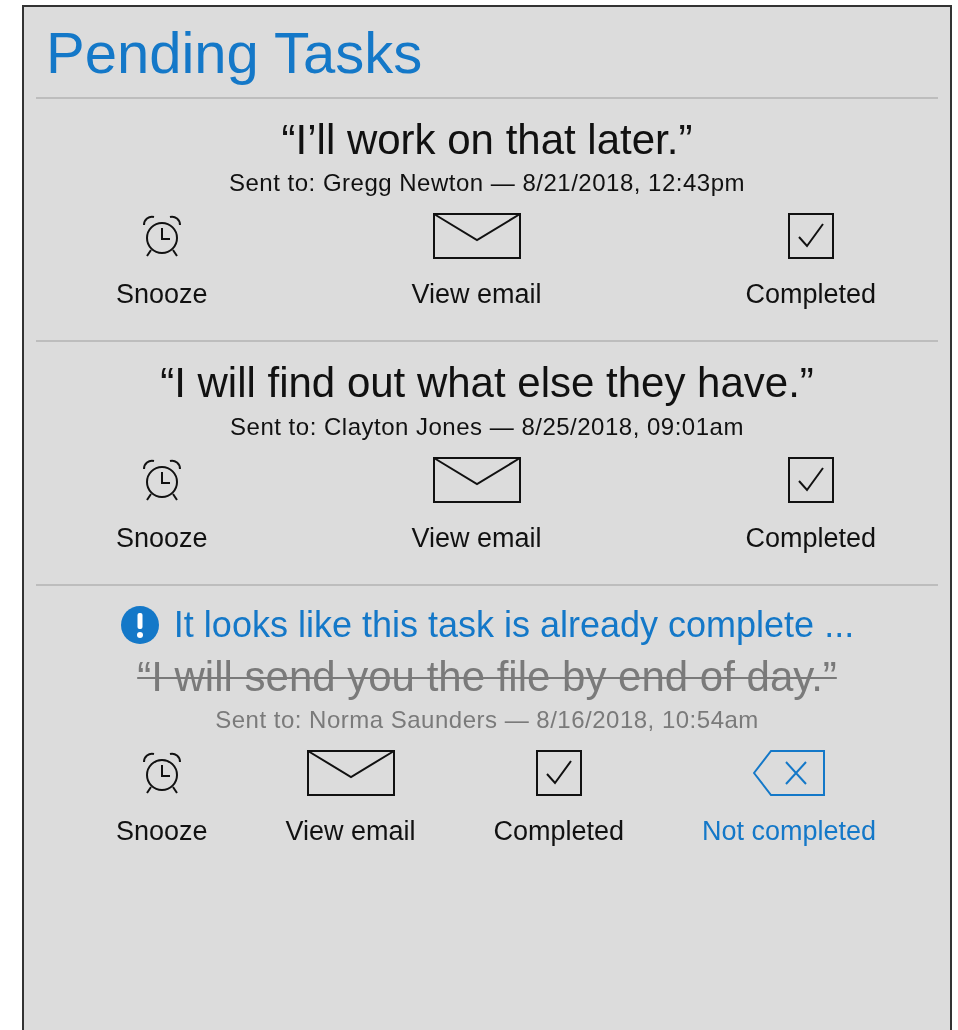  I want to click on sent-to-info: Sent to: Gregg Newton — 8/21/2018, 12:43pm, so click(487, 183).